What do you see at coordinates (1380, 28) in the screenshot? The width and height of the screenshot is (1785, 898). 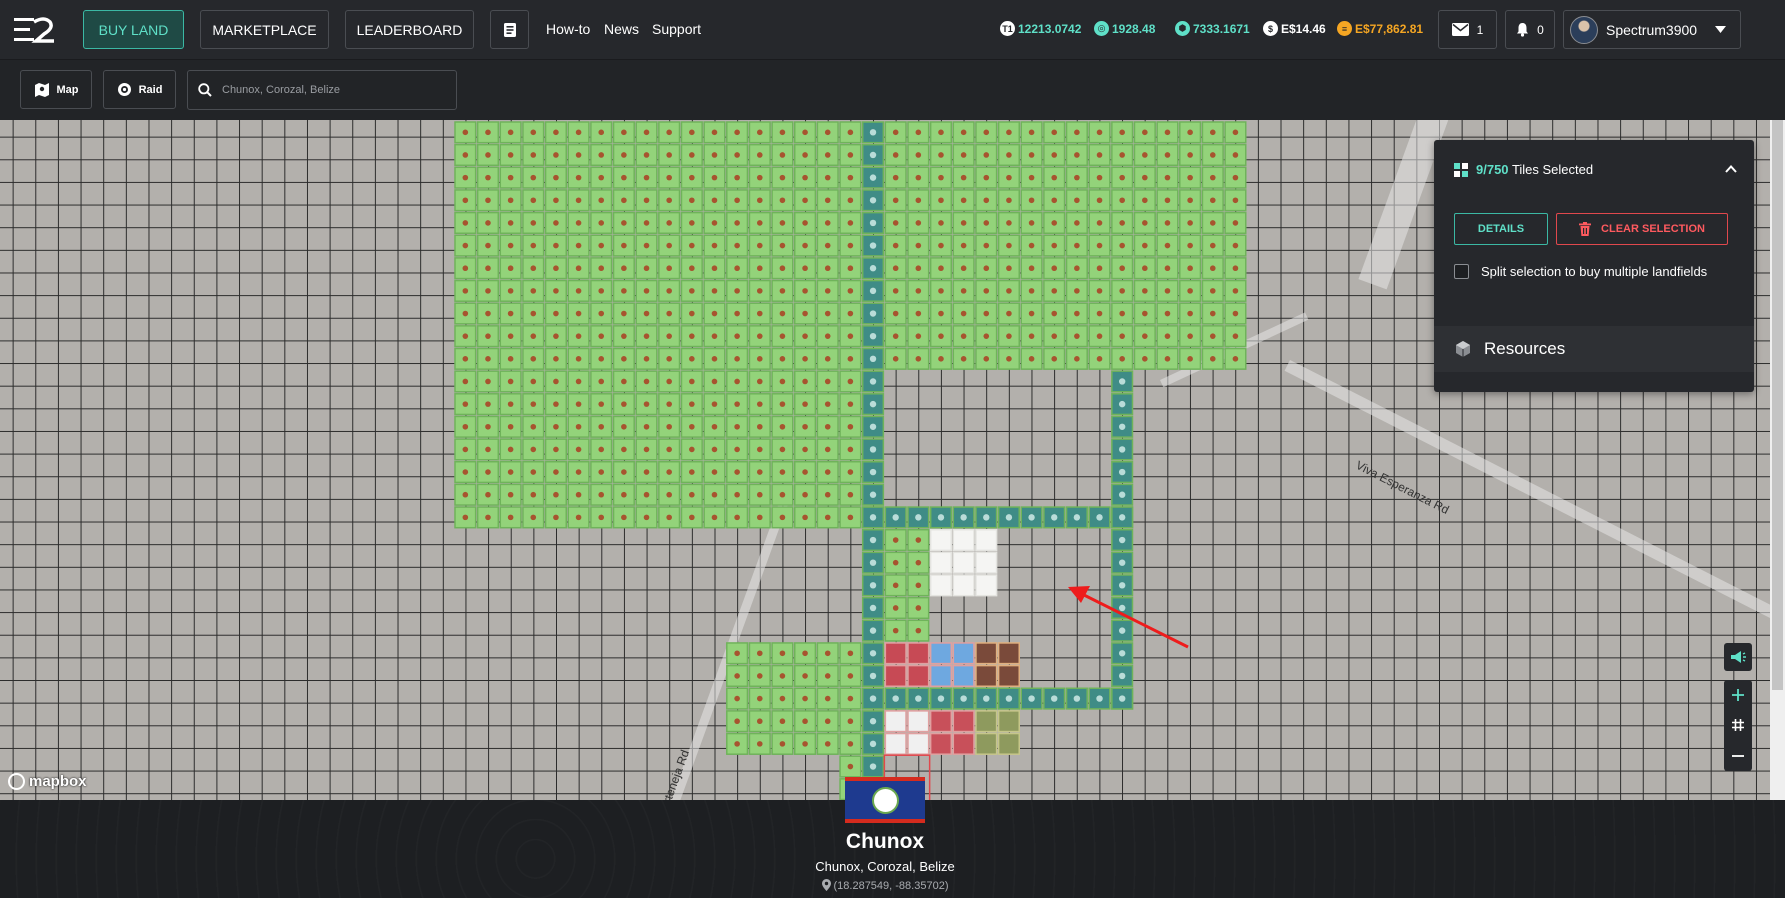 I see `wallet-coin: ≡ E$77,862.81` at bounding box center [1380, 28].